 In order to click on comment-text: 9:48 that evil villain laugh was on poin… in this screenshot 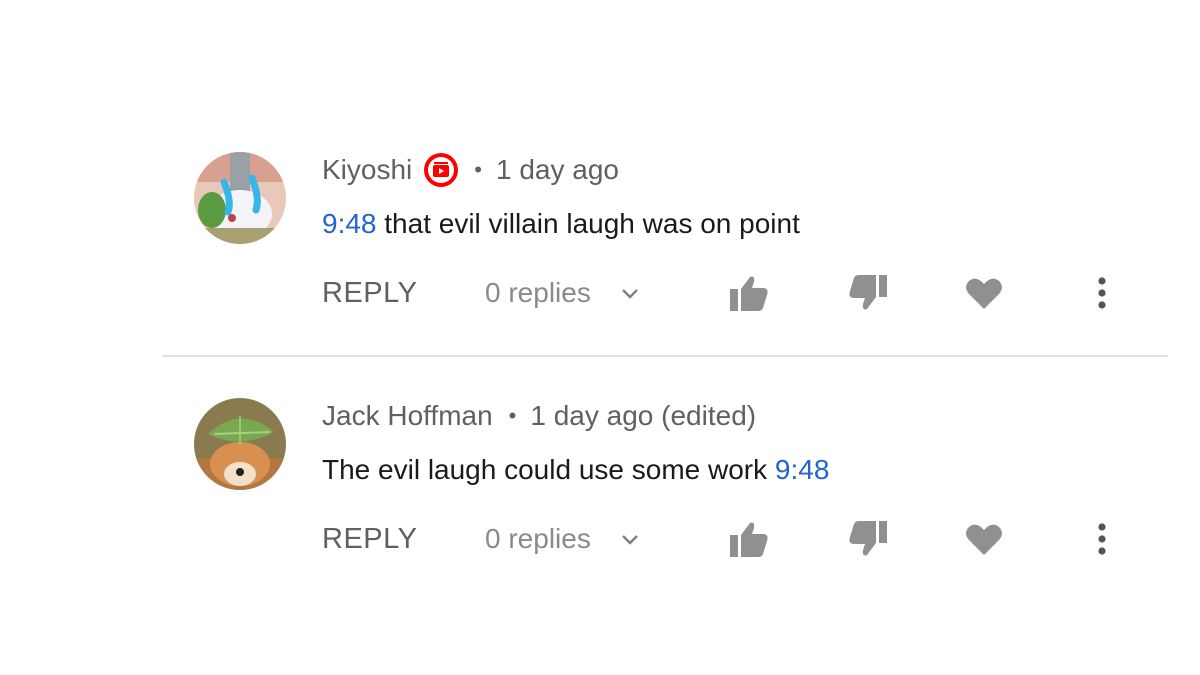, I will do `click(561, 224)`.